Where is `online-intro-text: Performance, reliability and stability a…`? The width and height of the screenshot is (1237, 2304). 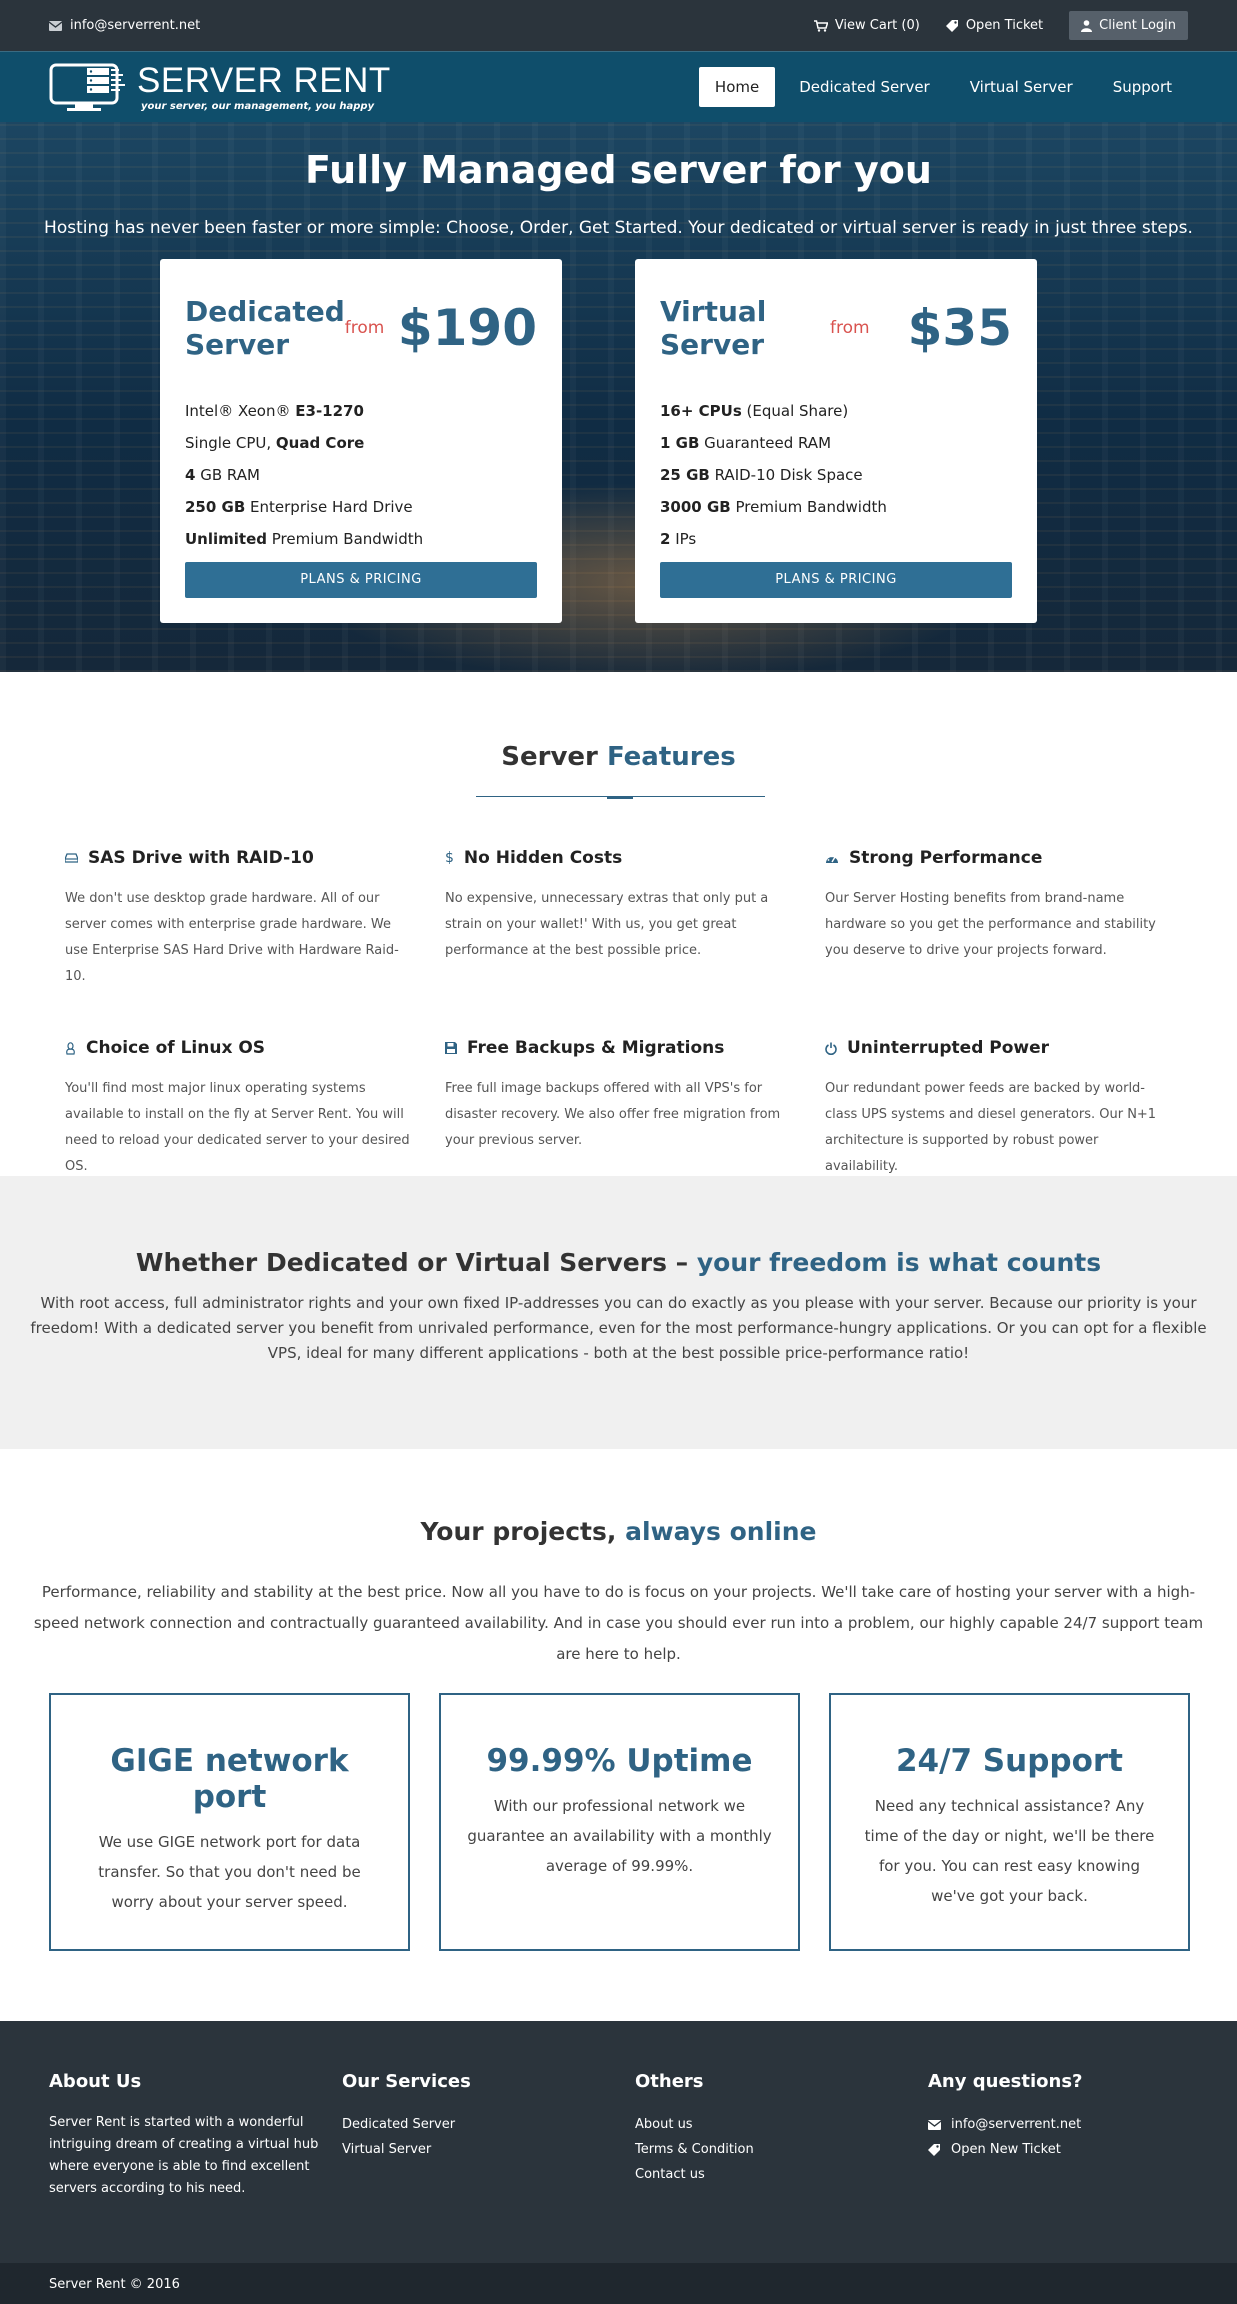 online-intro-text: Performance, reliability and stability a… is located at coordinates (618, 1623).